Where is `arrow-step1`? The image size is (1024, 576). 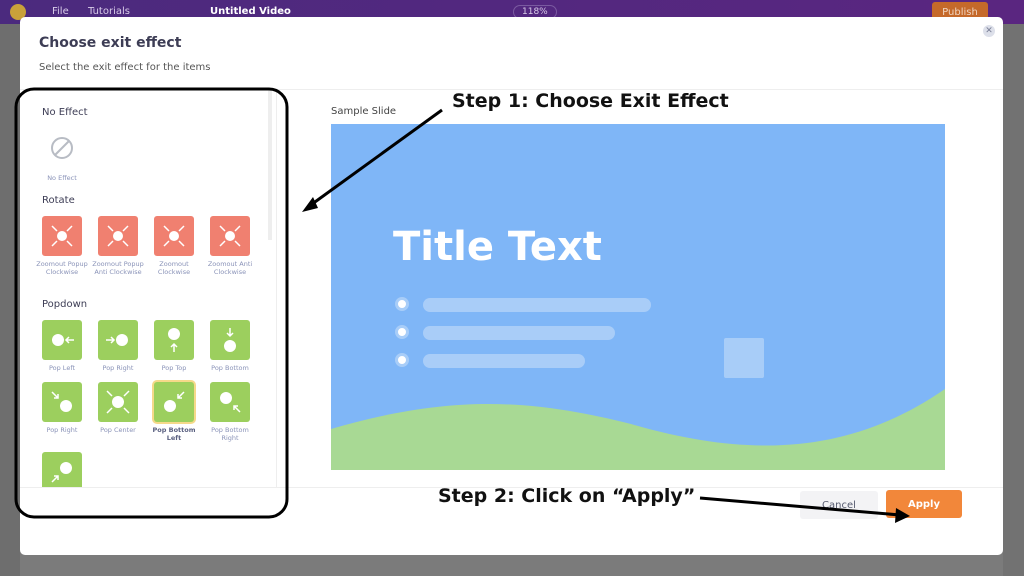
arrow-step1 is located at coordinates (375, 158).